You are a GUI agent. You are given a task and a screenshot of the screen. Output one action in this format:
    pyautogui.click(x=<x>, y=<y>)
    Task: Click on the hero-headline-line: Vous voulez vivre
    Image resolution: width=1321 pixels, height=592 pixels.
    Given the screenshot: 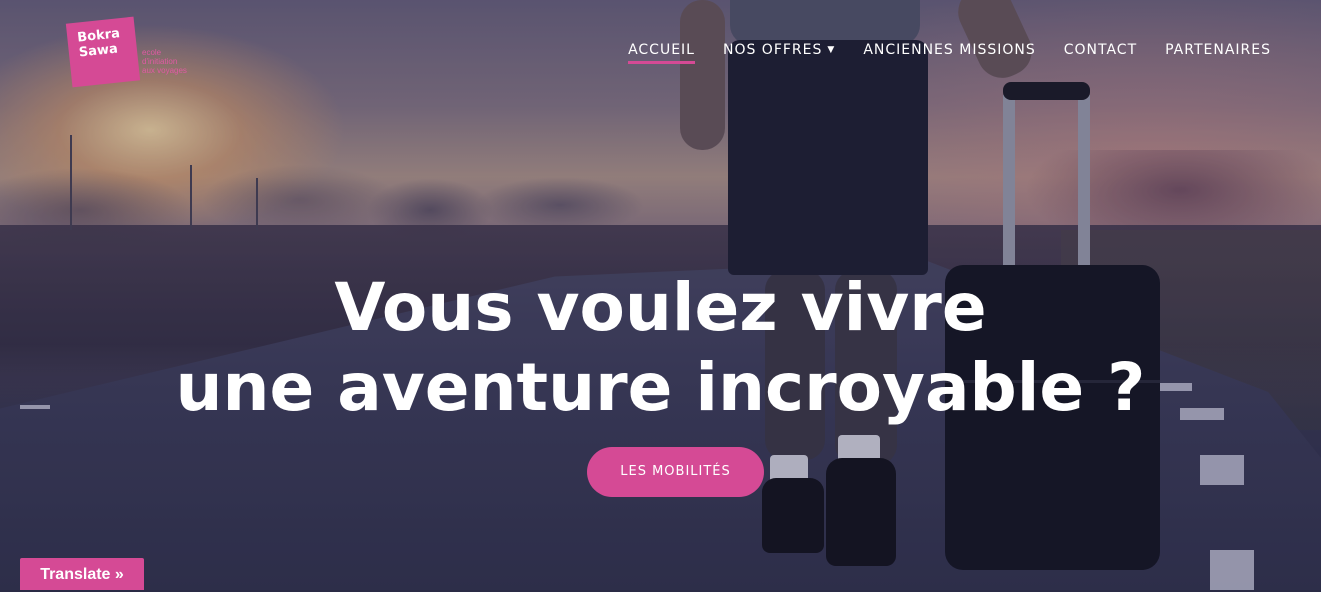 What is the action you would take?
    pyautogui.click(x=660, y=307)
    